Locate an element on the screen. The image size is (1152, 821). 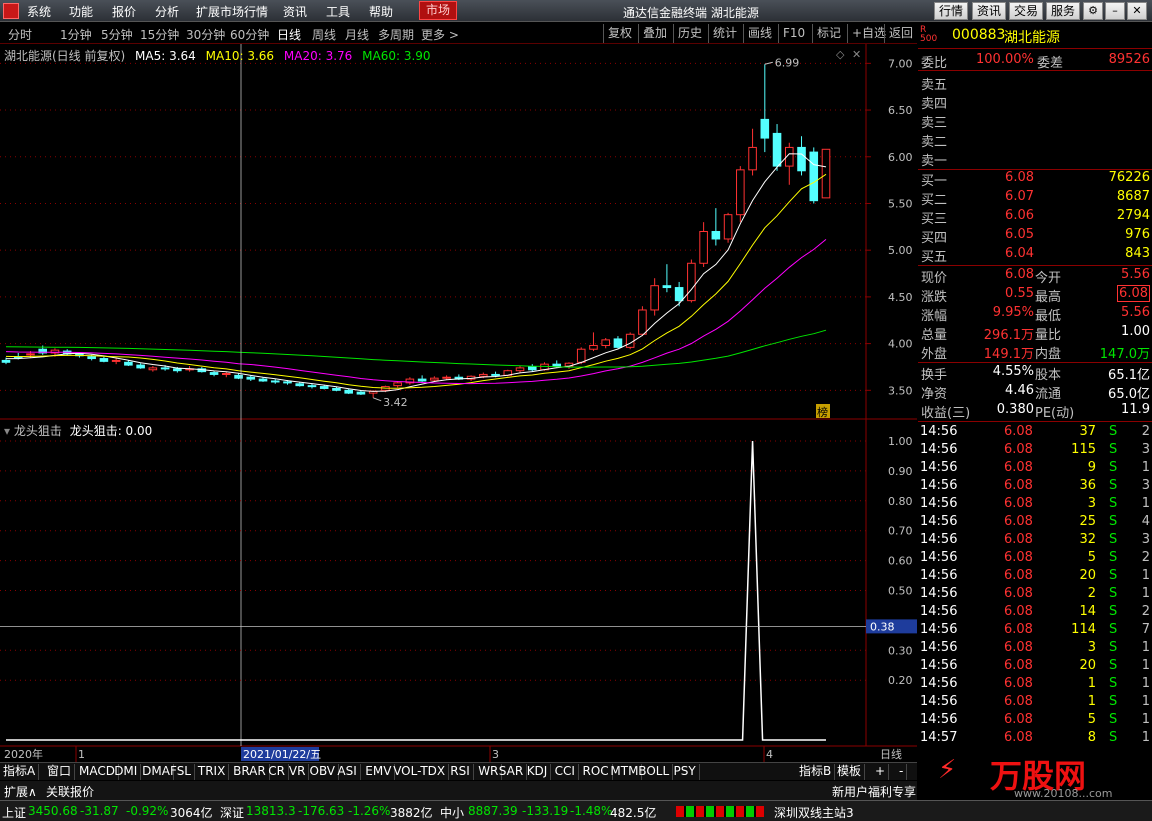
btn-fanhui: 返回 is located at coordinates (900, 33).